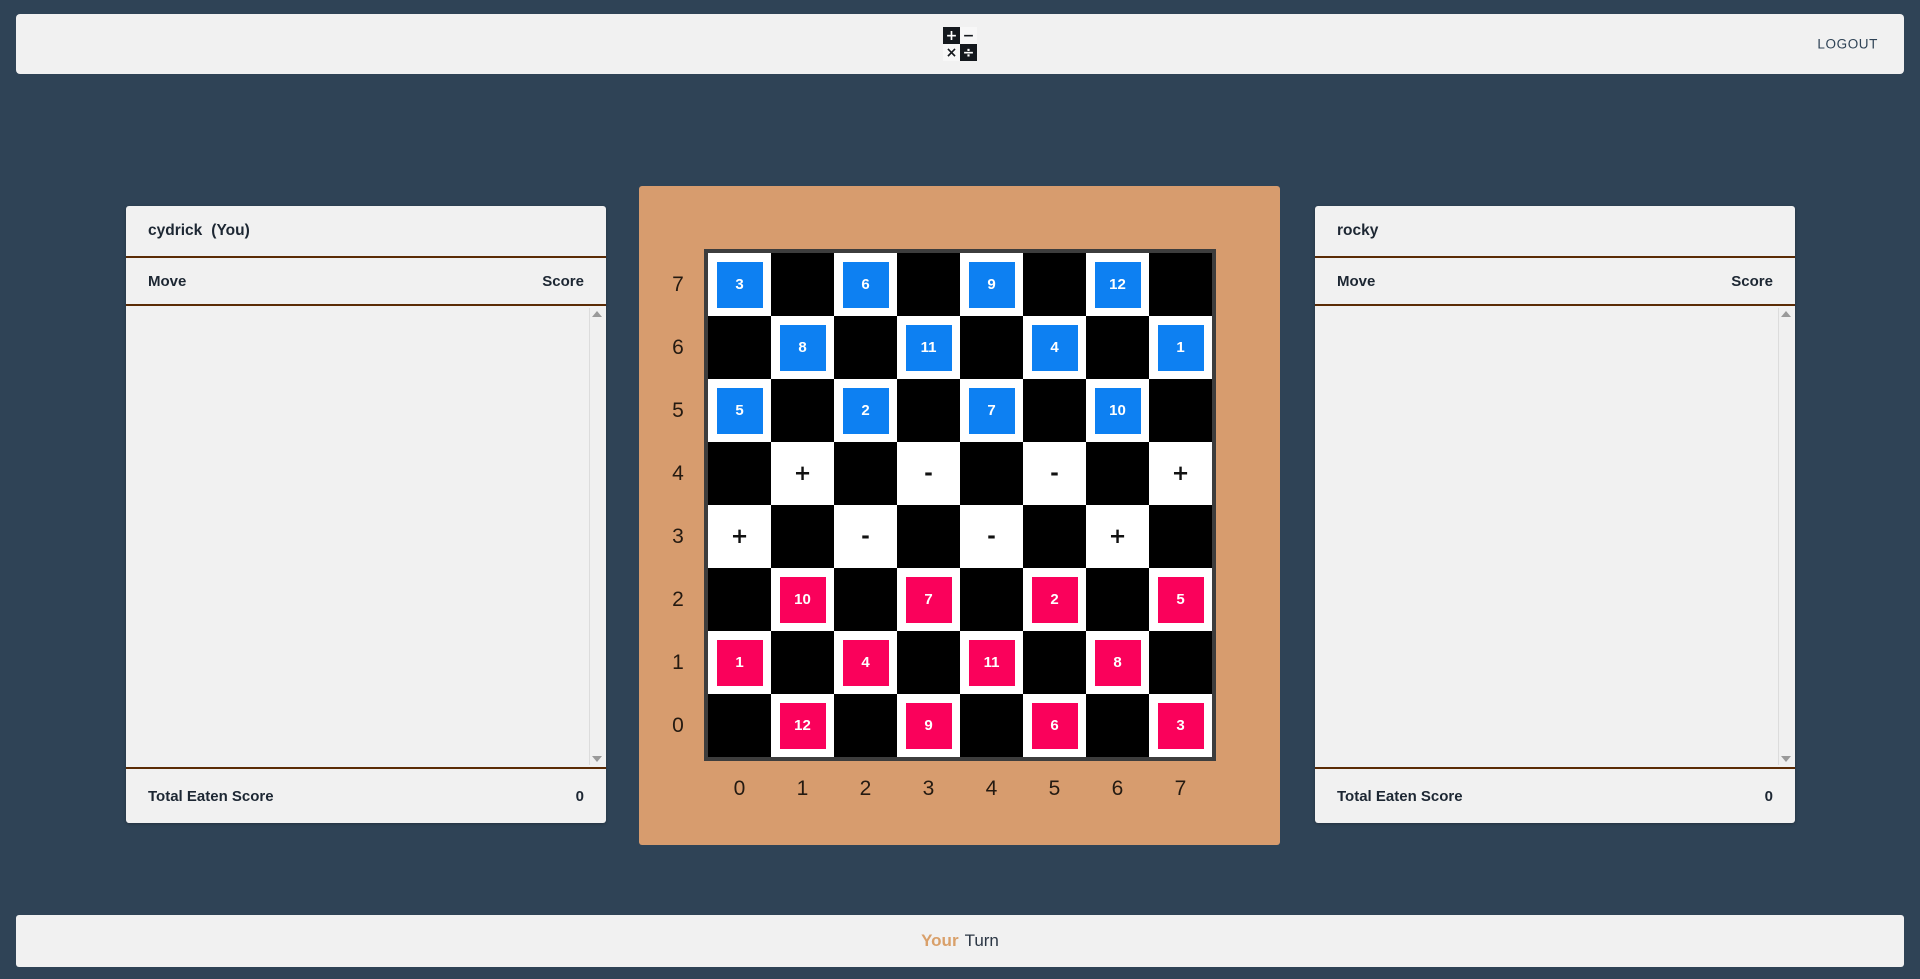  I want to click on board-square-1-2: 10, so click(802, 599).